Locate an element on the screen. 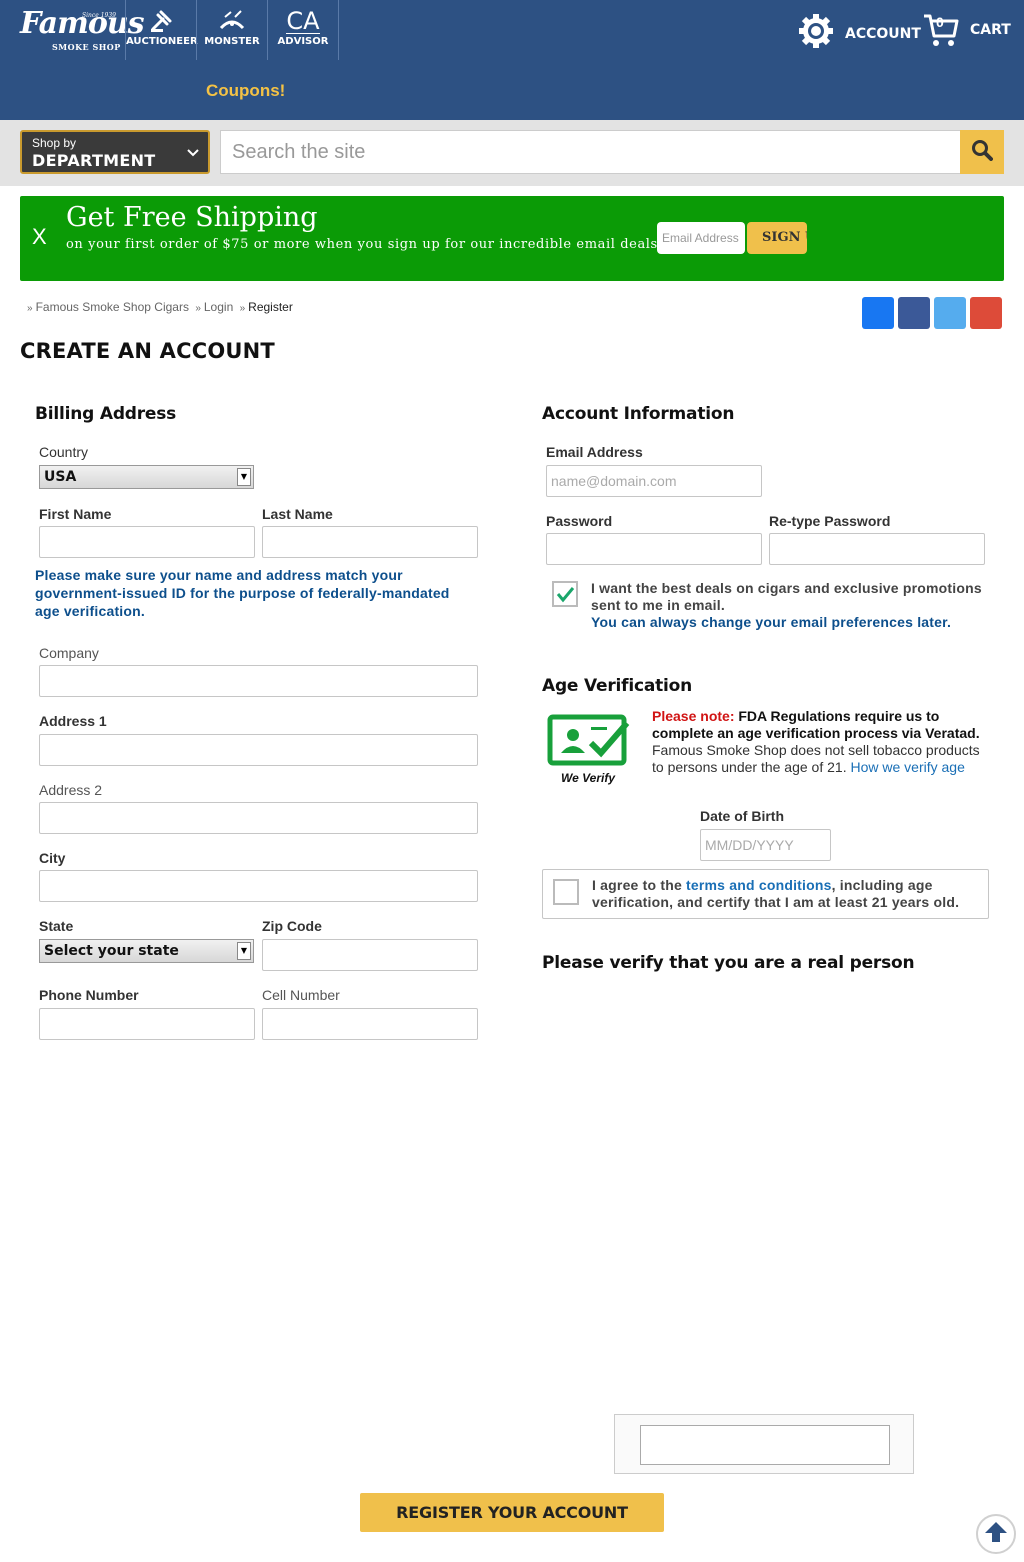  dept-small-label: Shop by is located at coordinates (54, 143).